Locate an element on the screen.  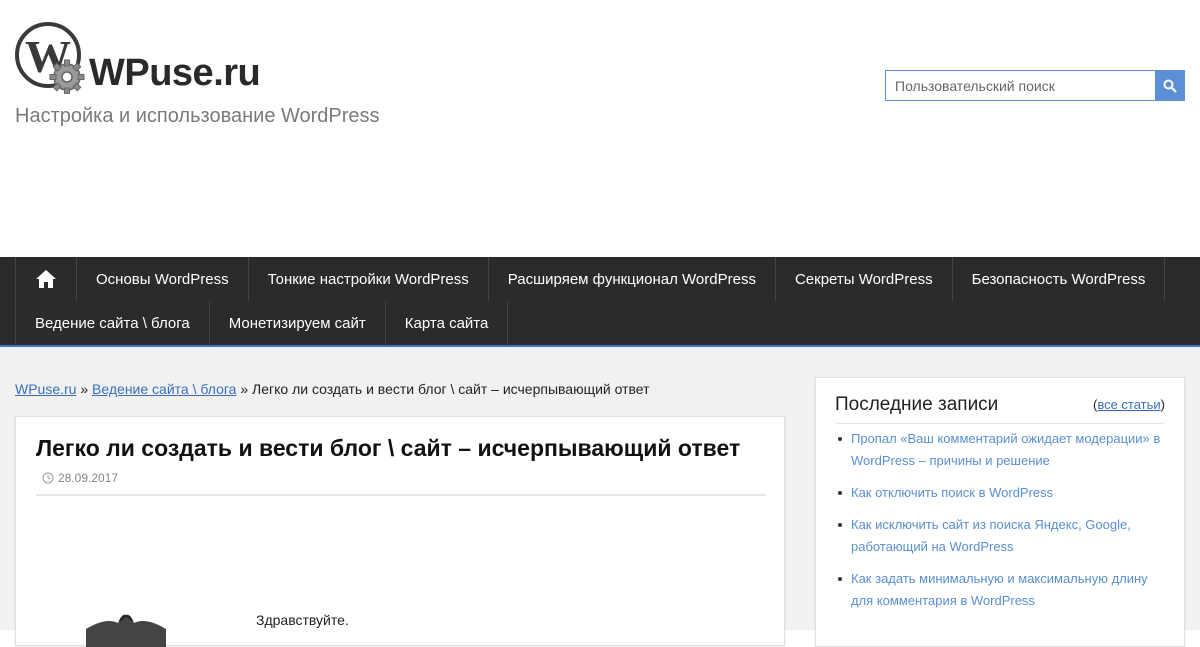
breadcrumb-home-link: WPuse.ru is located at coordinates (45, 389).